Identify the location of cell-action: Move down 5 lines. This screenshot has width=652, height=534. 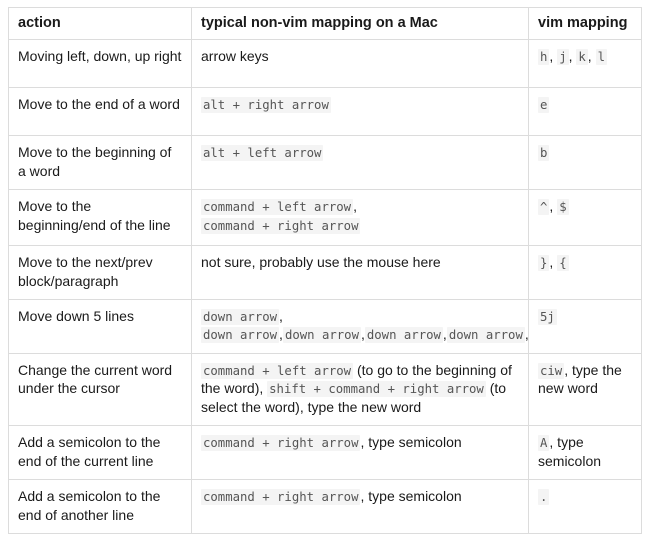
(100, 326).